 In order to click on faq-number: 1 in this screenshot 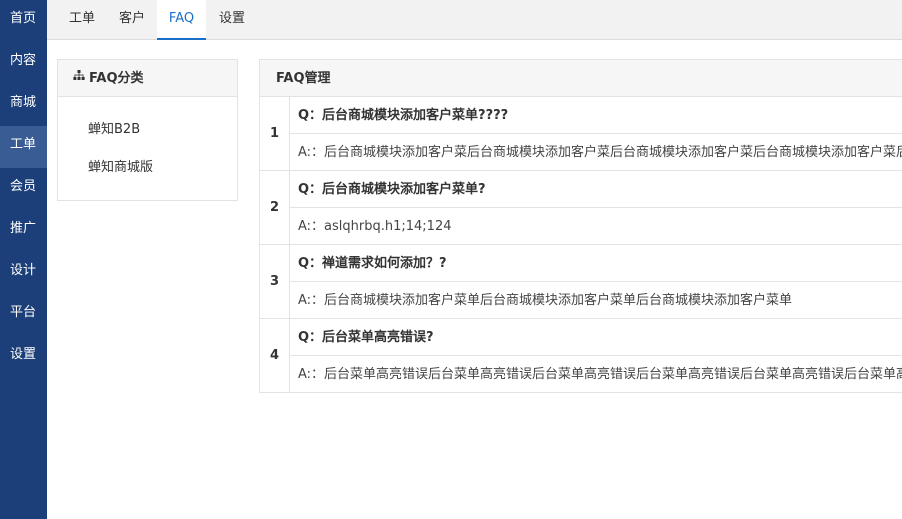, I will do `click(275, 133)`.